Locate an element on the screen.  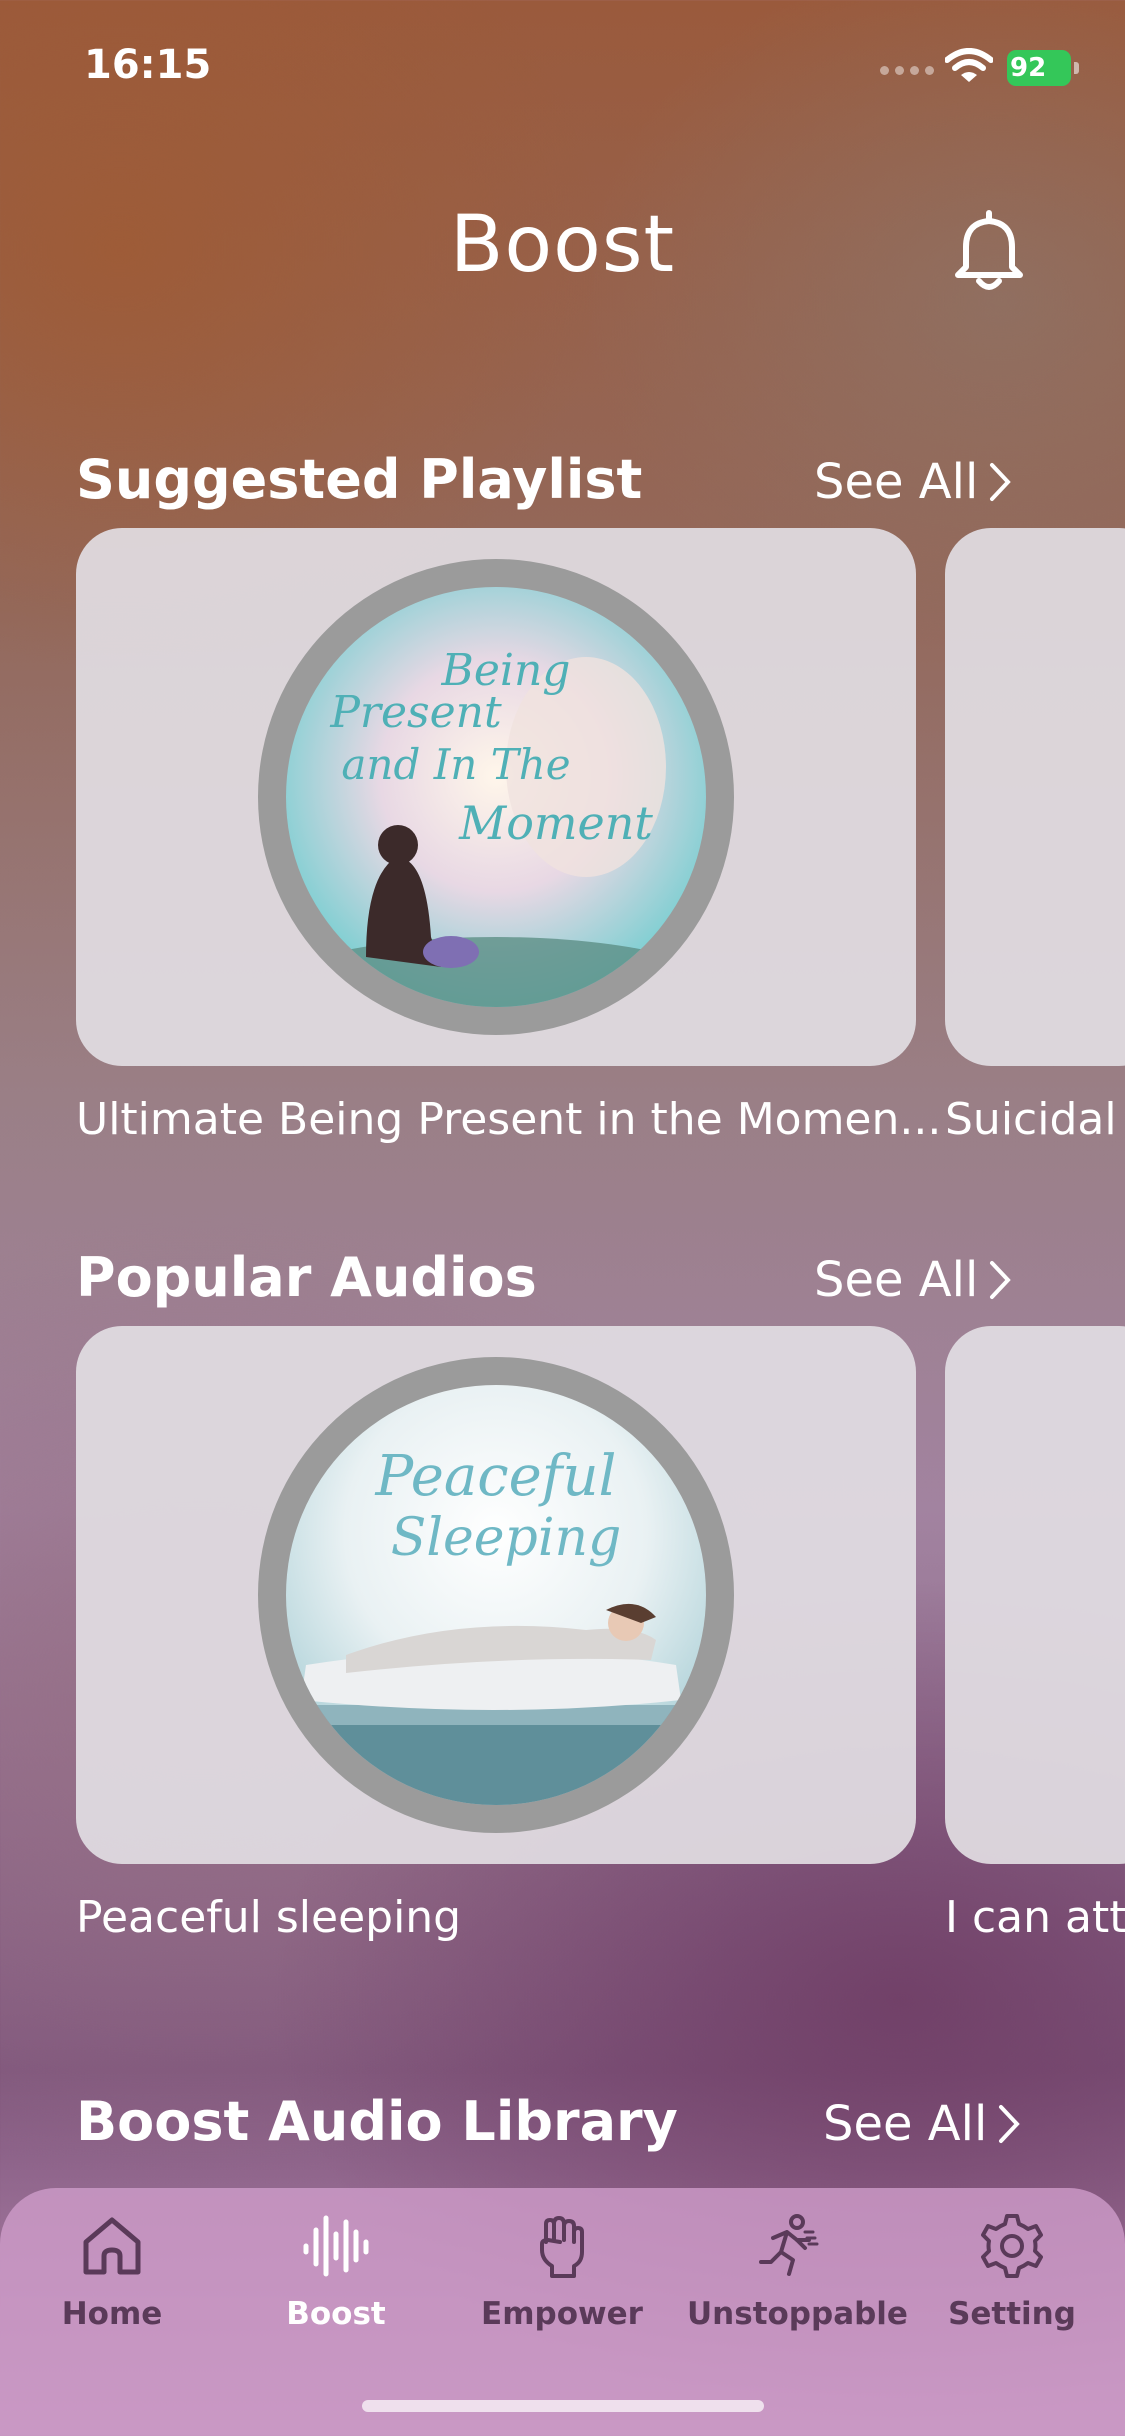
svg-text: Present is located at coordinates (415, 712).